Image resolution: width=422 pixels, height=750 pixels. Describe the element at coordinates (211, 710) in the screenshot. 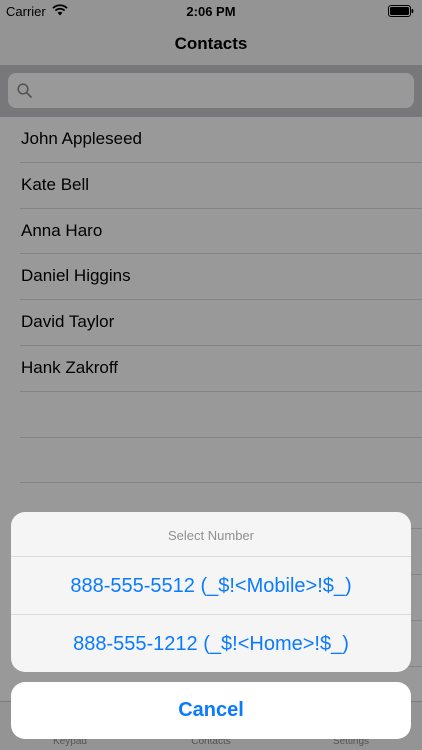

I see `cancel-button: Cancel` at that location.